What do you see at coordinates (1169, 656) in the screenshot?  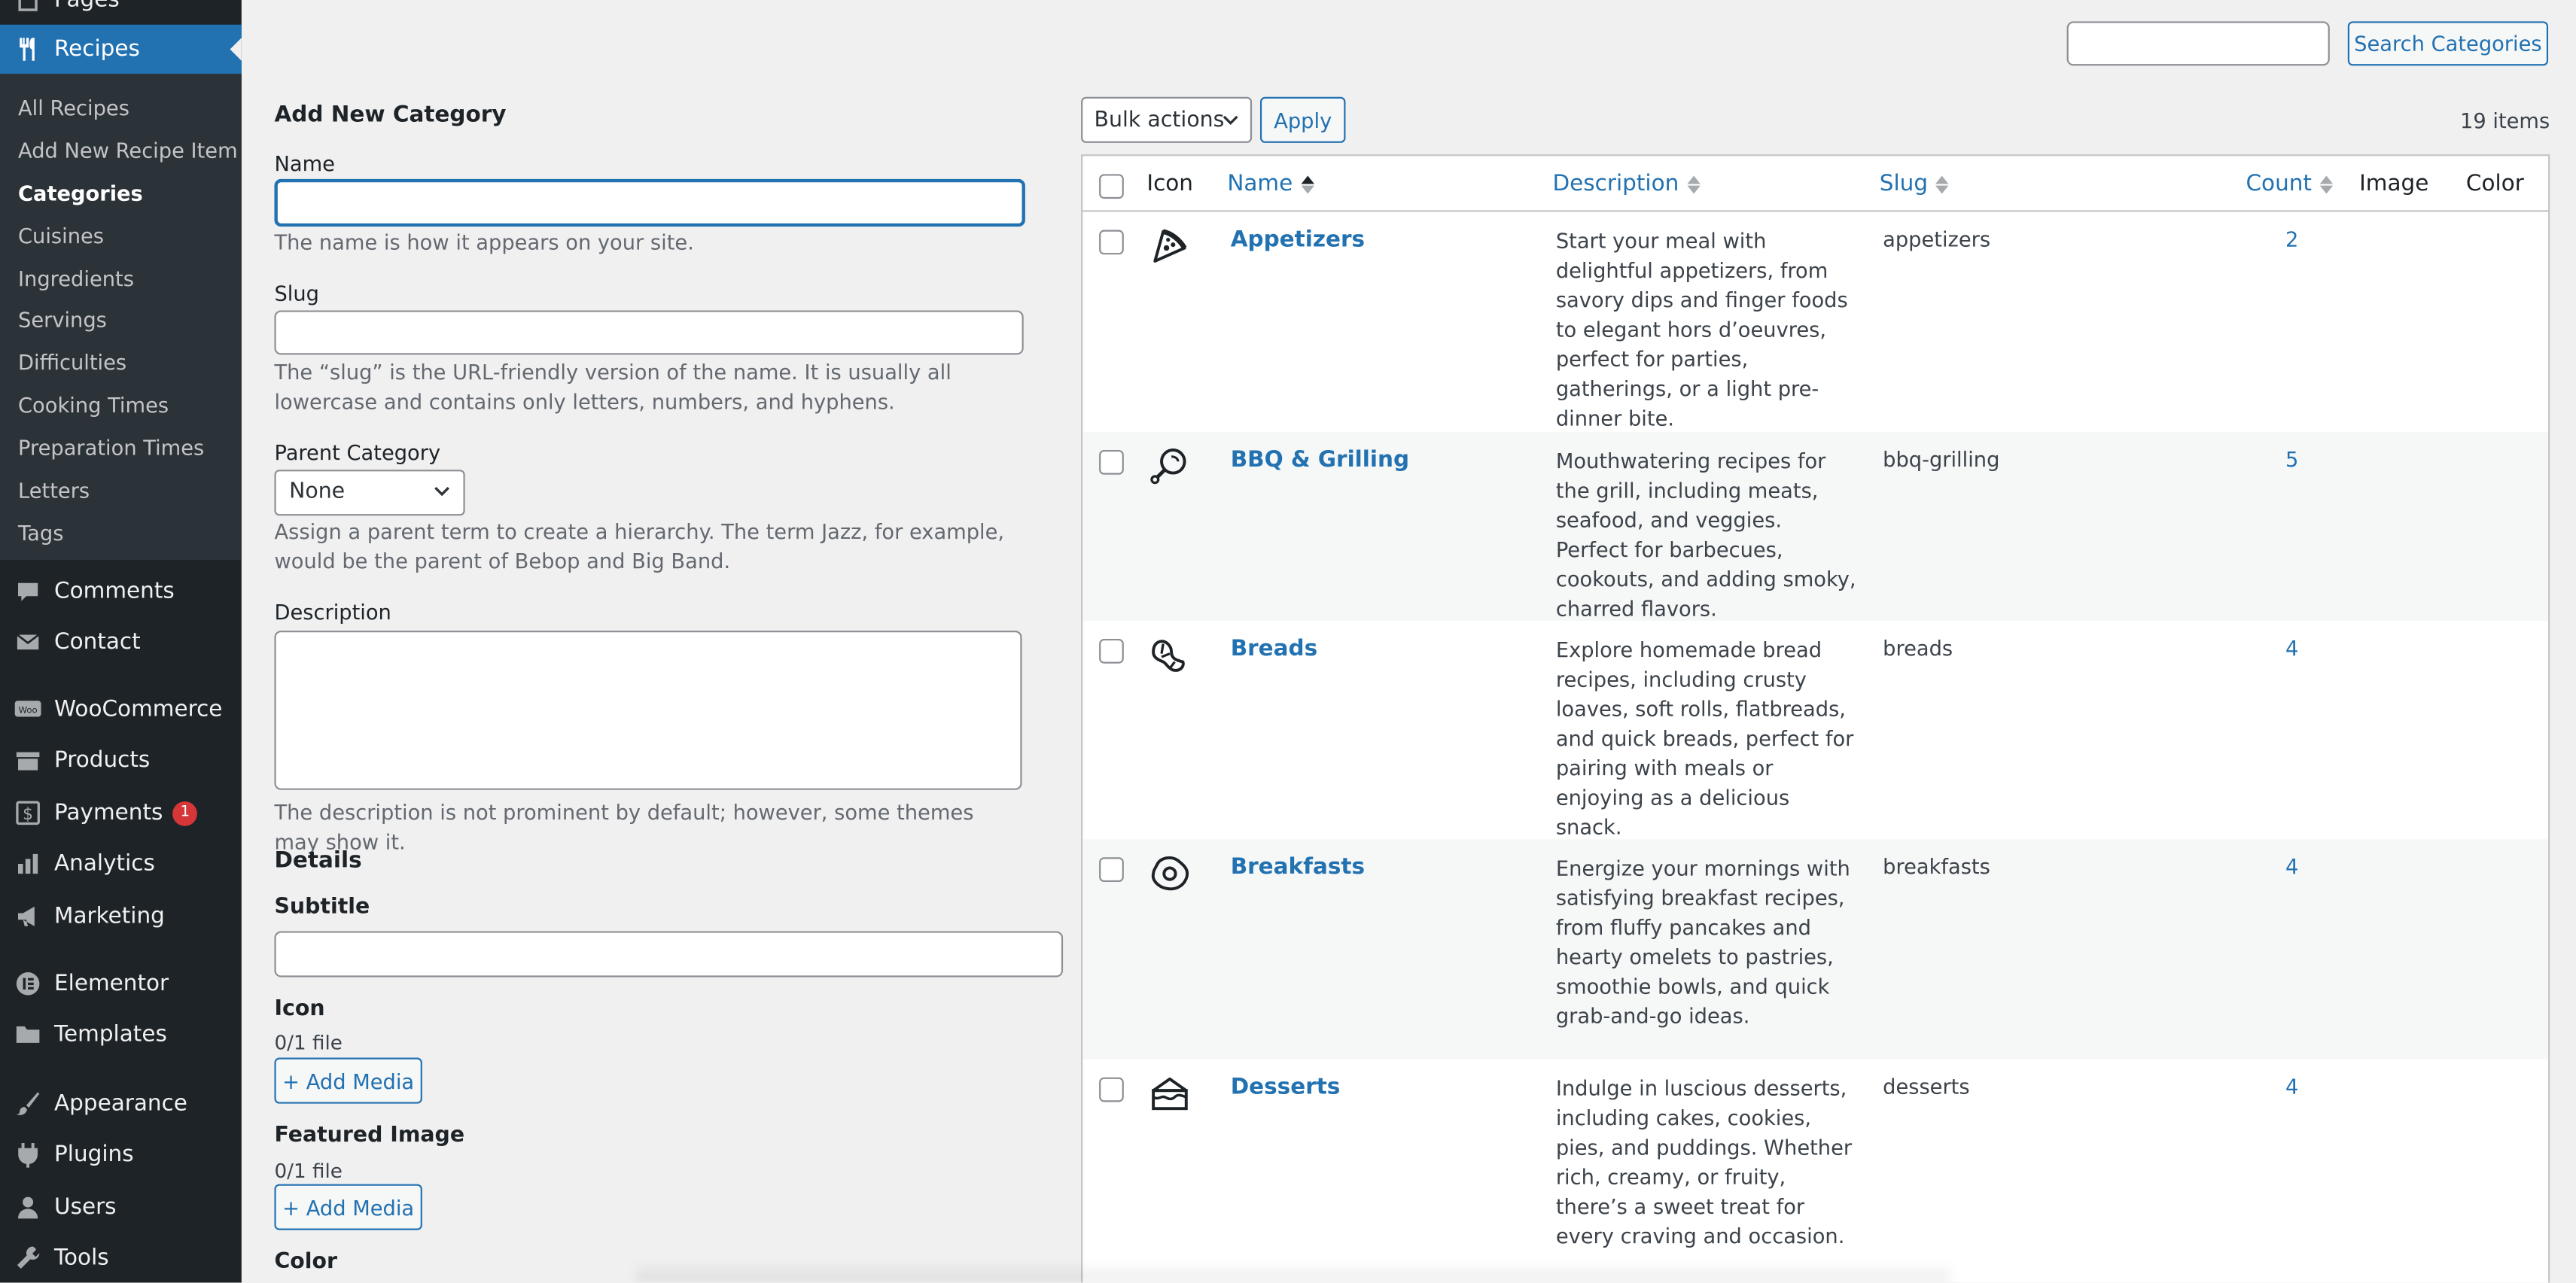 I see `croissant-icon` at bounding box center [1169, 656].